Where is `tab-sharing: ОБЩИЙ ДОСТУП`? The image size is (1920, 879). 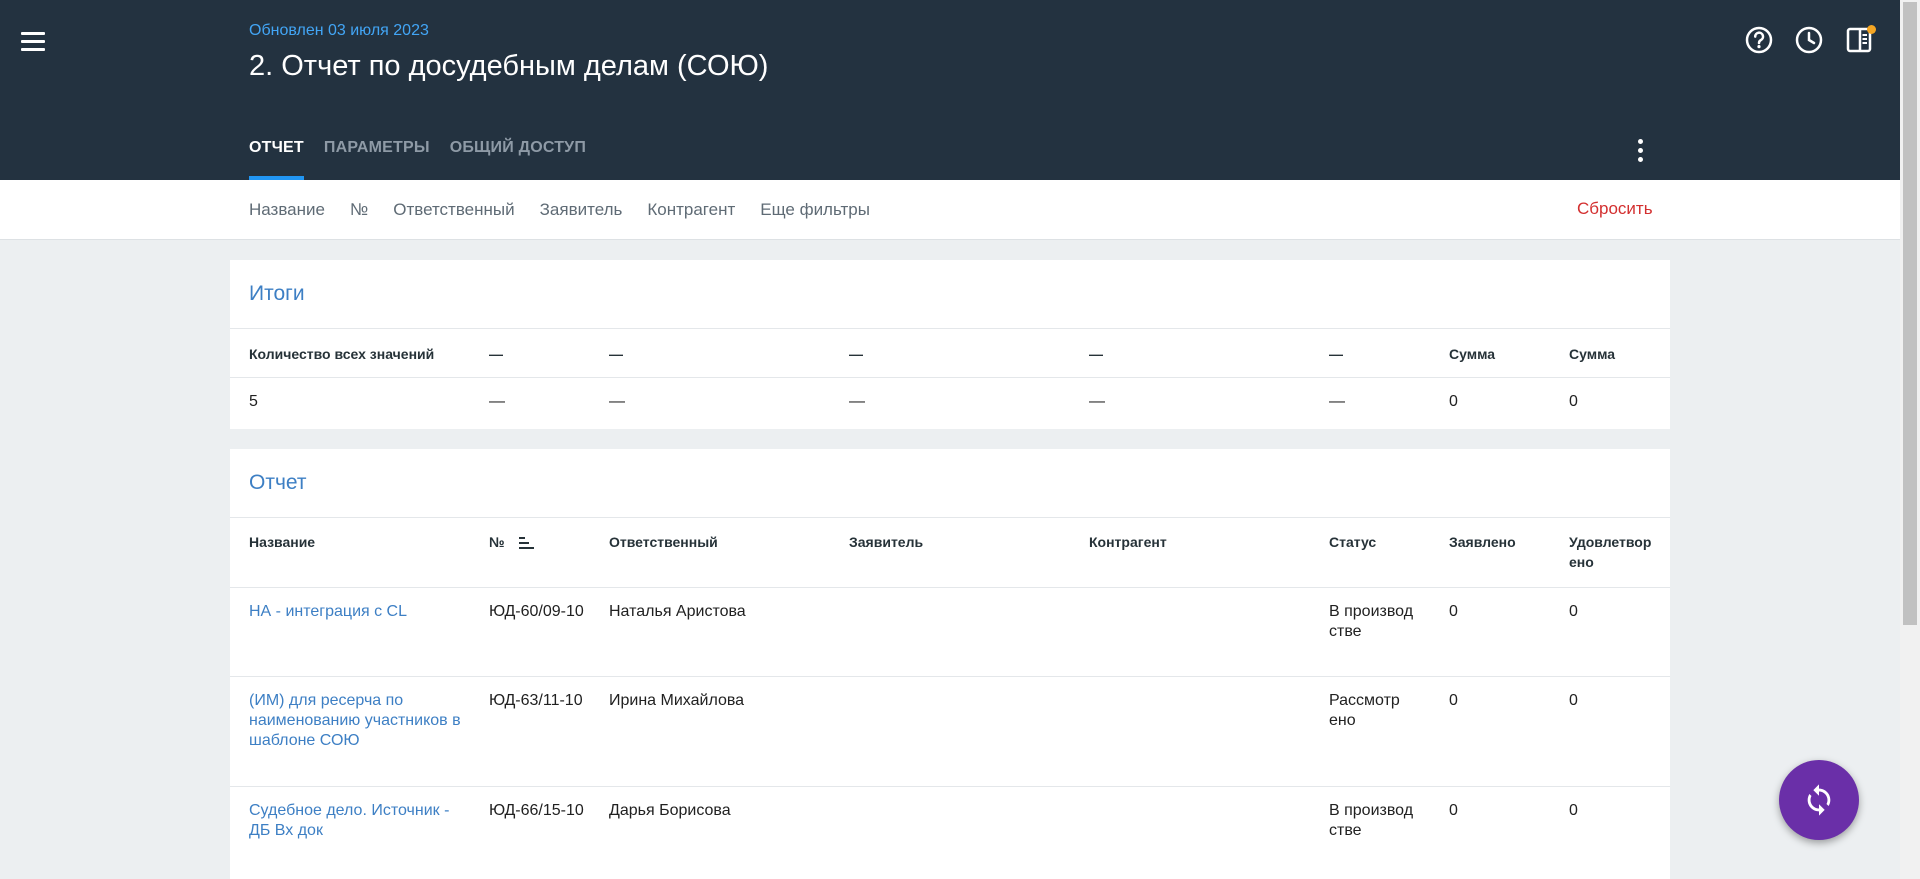
tab-sharing: ОБЩИЙ ДОСТУП is located at coordinates (518, 158).